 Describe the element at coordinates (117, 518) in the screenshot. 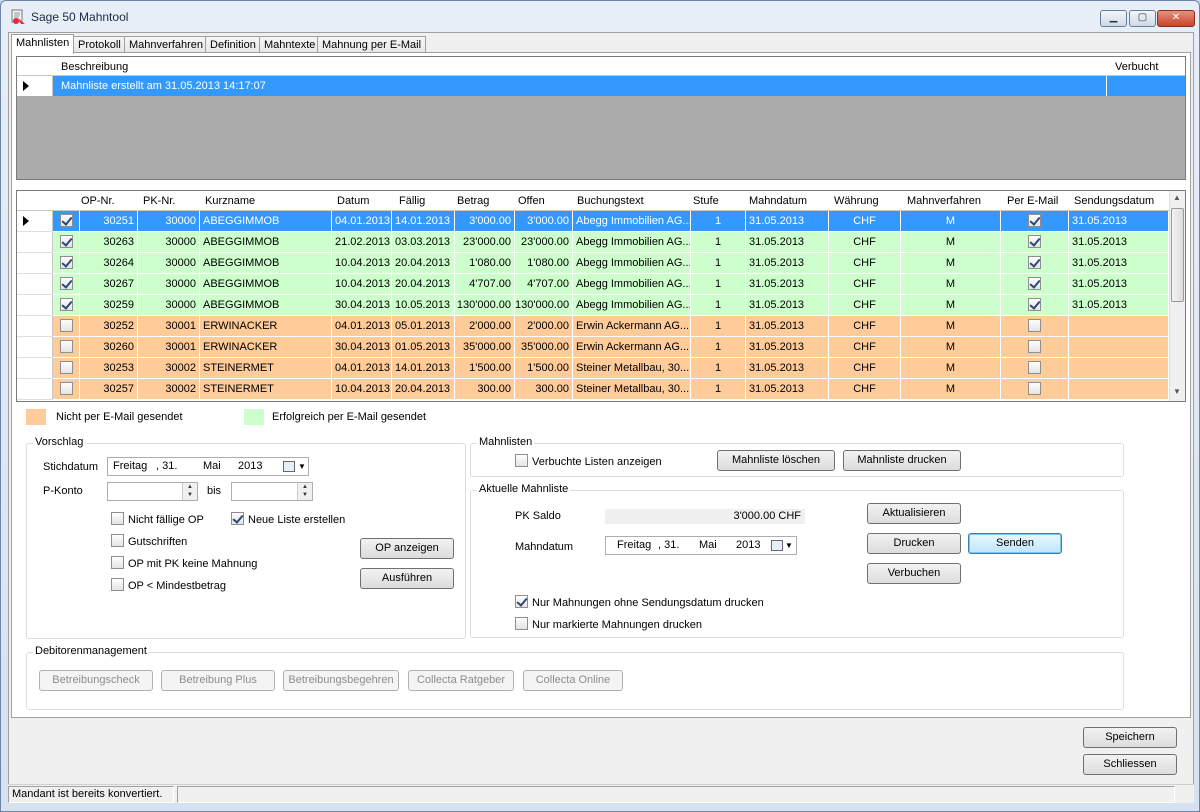

I see `nicht-faellig-box` at that location.